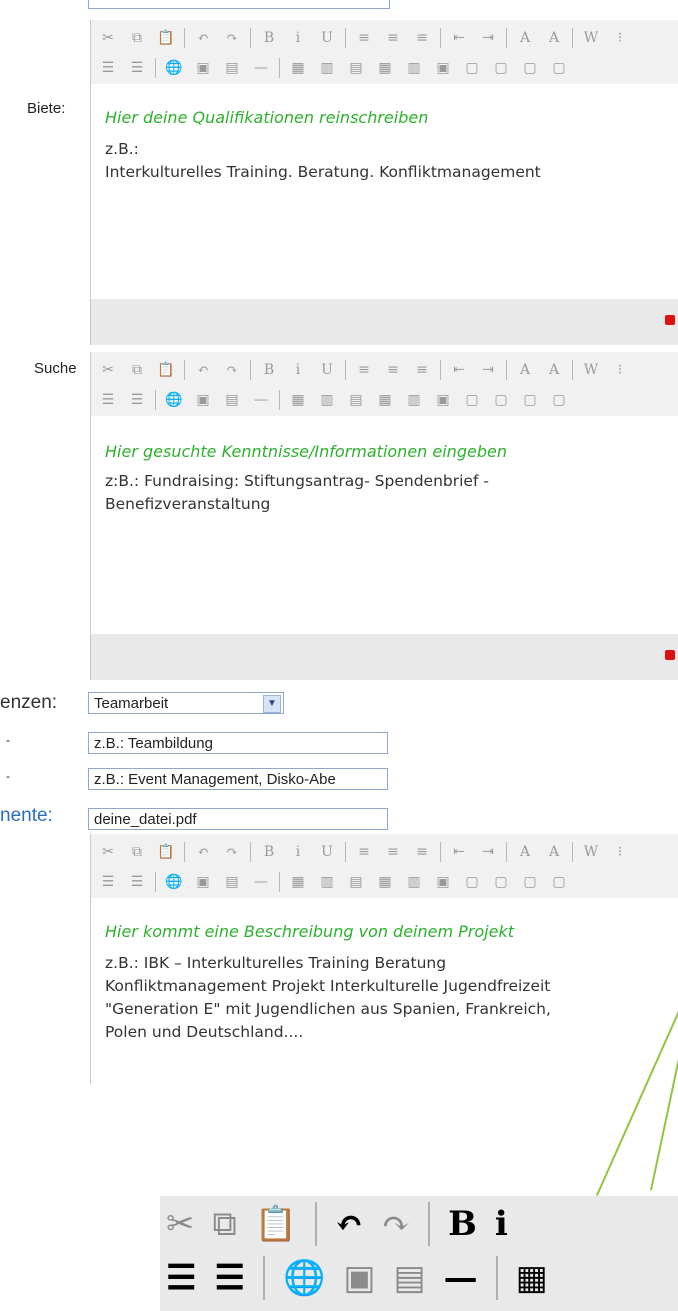  Describe the element at coordinates (385, 68) in the screenshot. I see `row-delete-icon: ▦` at that location.